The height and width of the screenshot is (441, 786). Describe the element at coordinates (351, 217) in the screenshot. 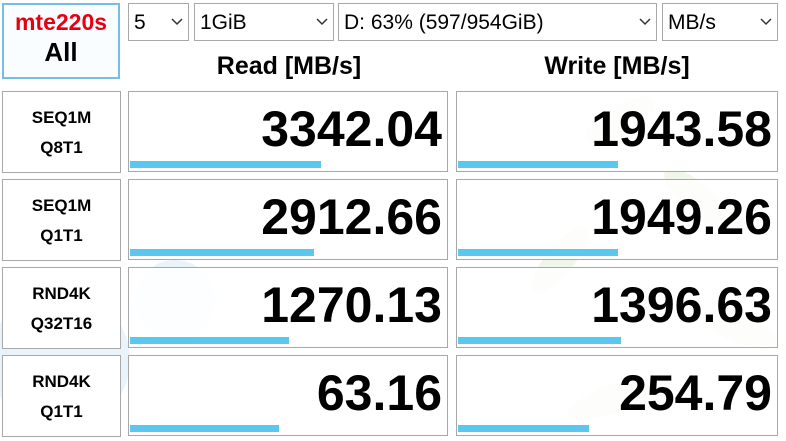

I see `read-result-value: 2912.66` at that location.